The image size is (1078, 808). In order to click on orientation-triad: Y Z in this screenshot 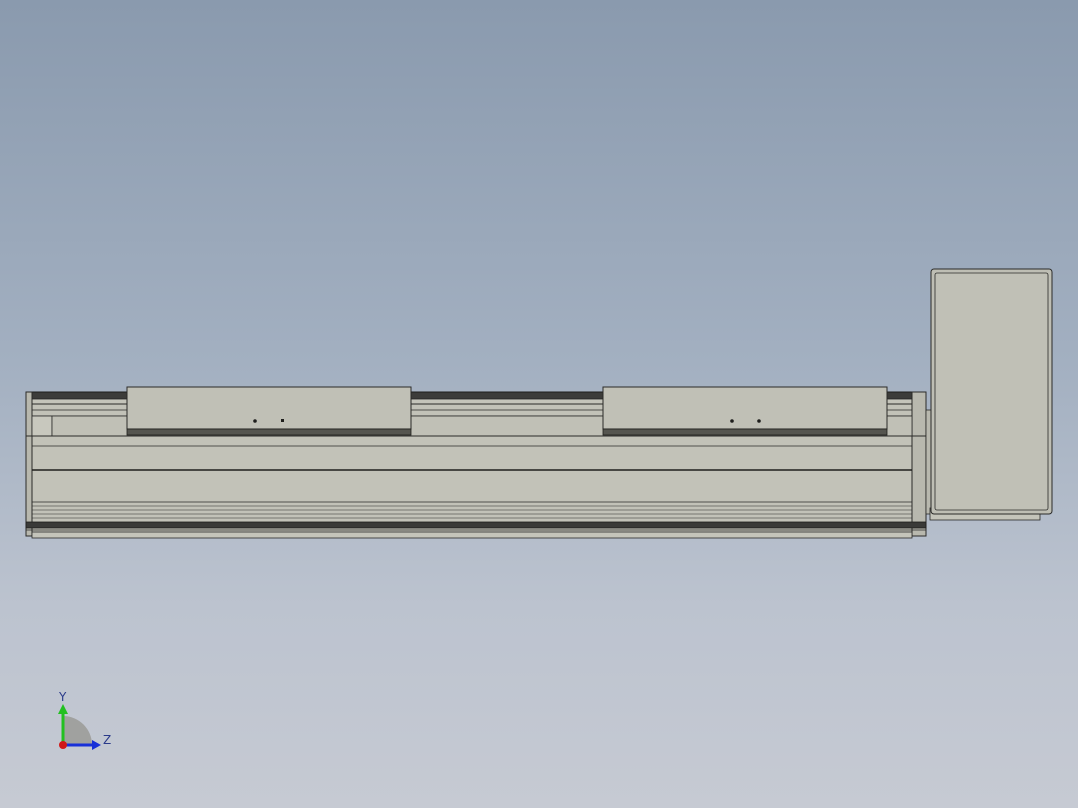, I will do `click(84, 720)`.